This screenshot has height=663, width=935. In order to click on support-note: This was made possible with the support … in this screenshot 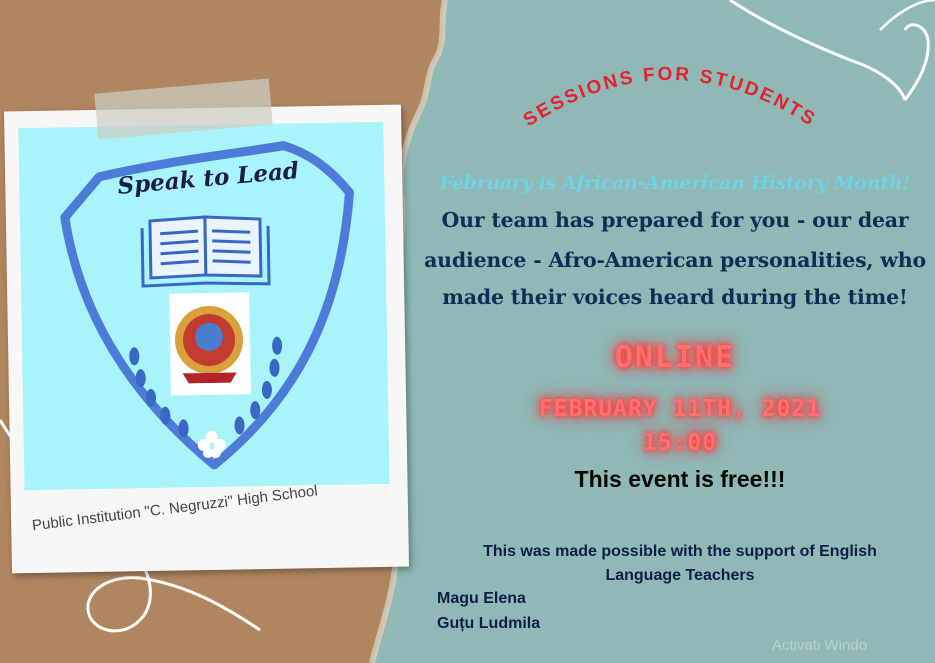, I will do `click(680, 564)`.